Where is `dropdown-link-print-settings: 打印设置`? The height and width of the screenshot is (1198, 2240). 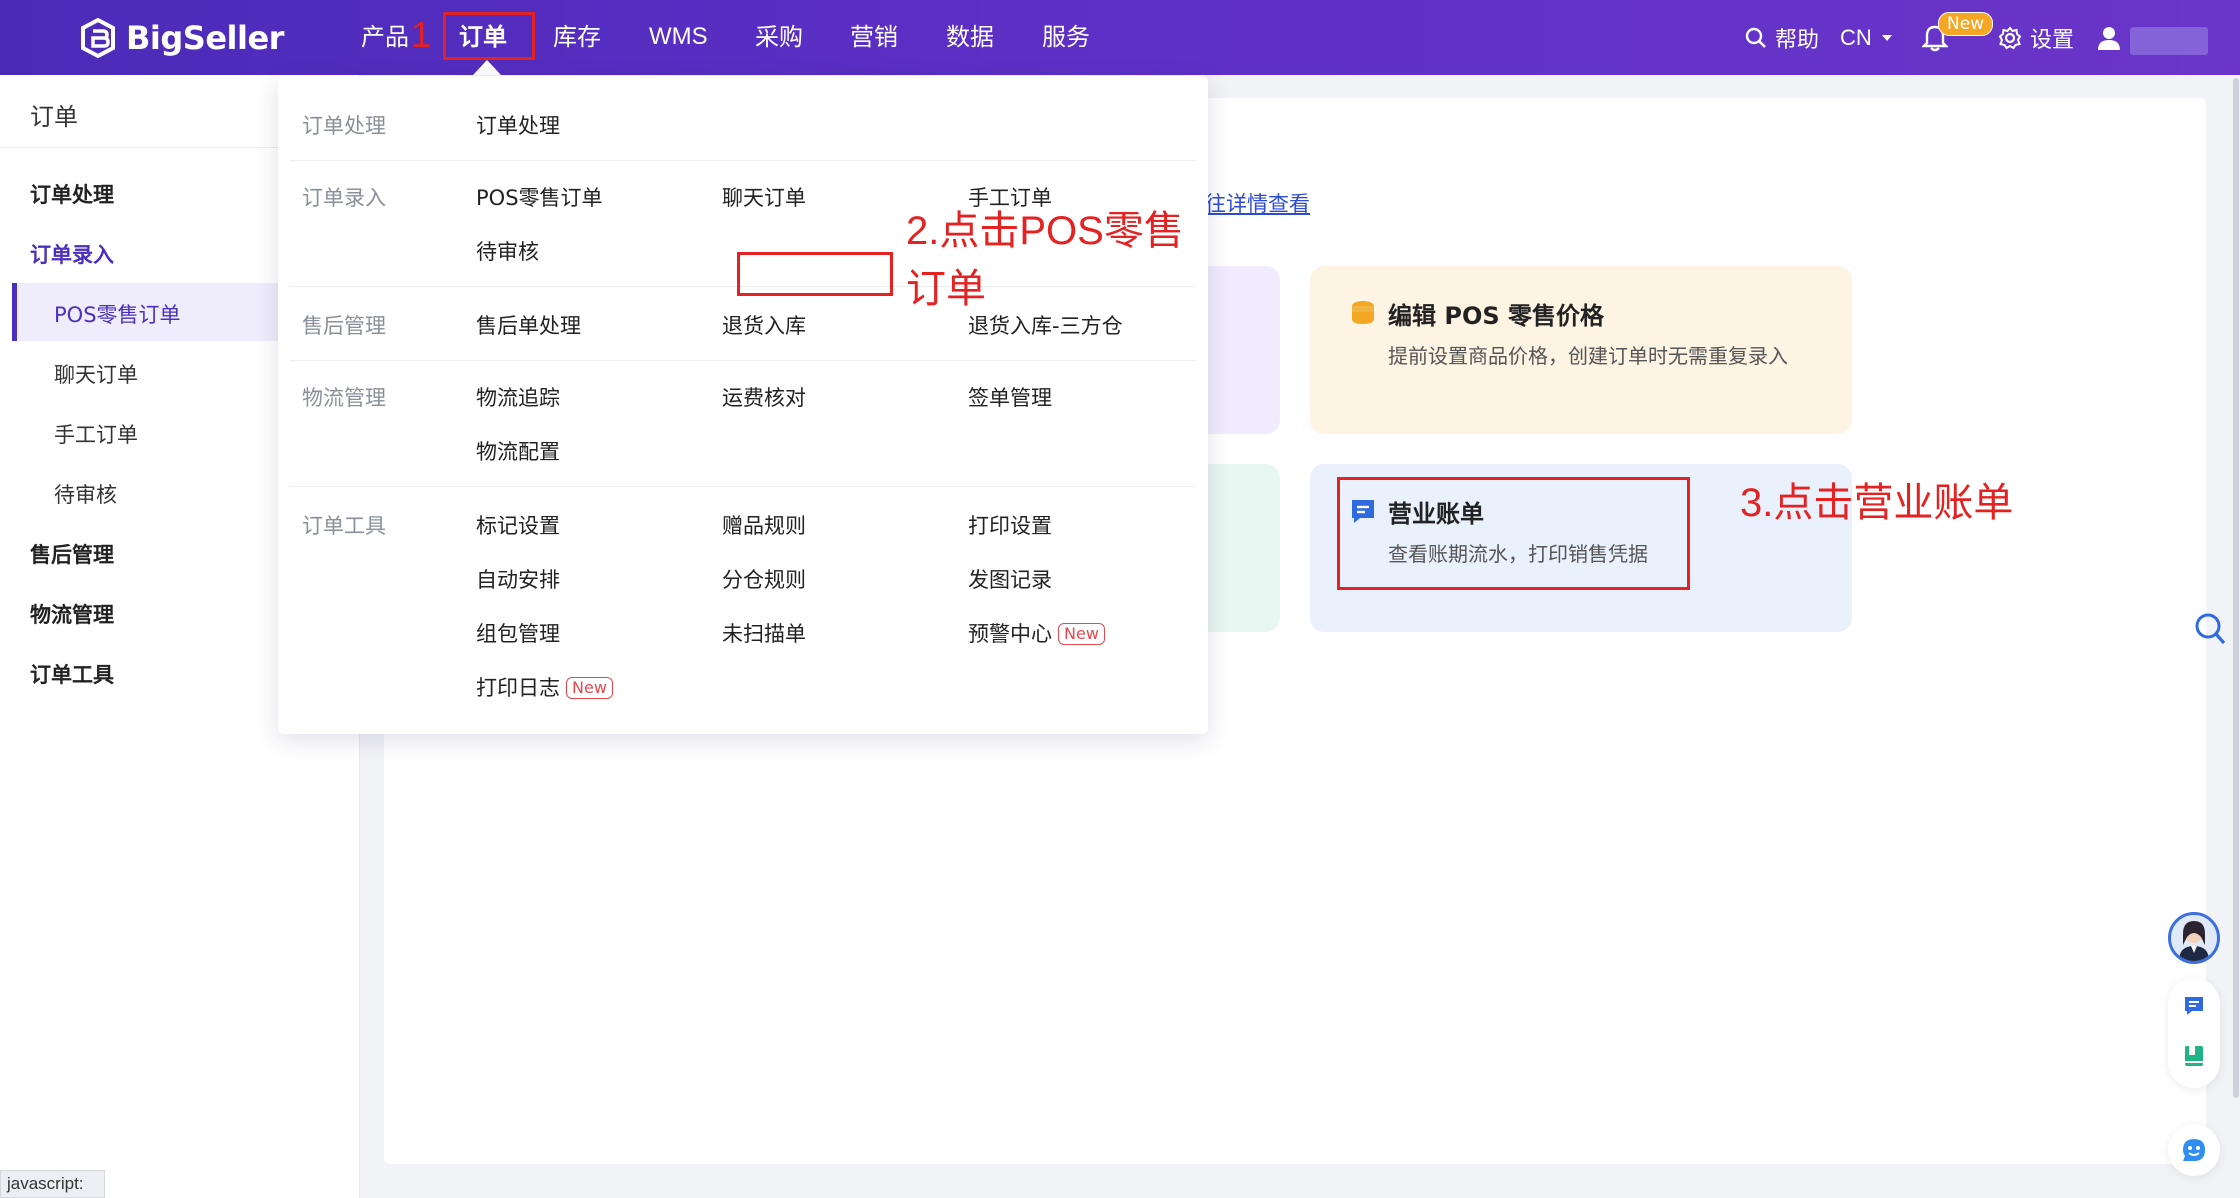 dropdown-link-print-settings: 打印设置 is located at coordinates (1010, 525).